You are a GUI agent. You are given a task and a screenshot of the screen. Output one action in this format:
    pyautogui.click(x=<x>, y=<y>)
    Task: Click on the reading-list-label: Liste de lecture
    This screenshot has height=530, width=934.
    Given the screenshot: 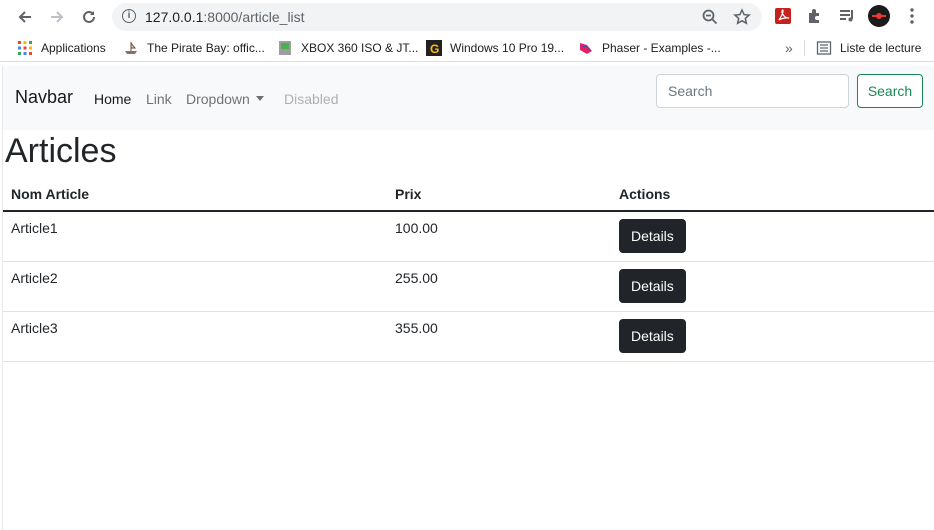 What is the action you would take?
    pyautogui.click(x=881, y=48)
    